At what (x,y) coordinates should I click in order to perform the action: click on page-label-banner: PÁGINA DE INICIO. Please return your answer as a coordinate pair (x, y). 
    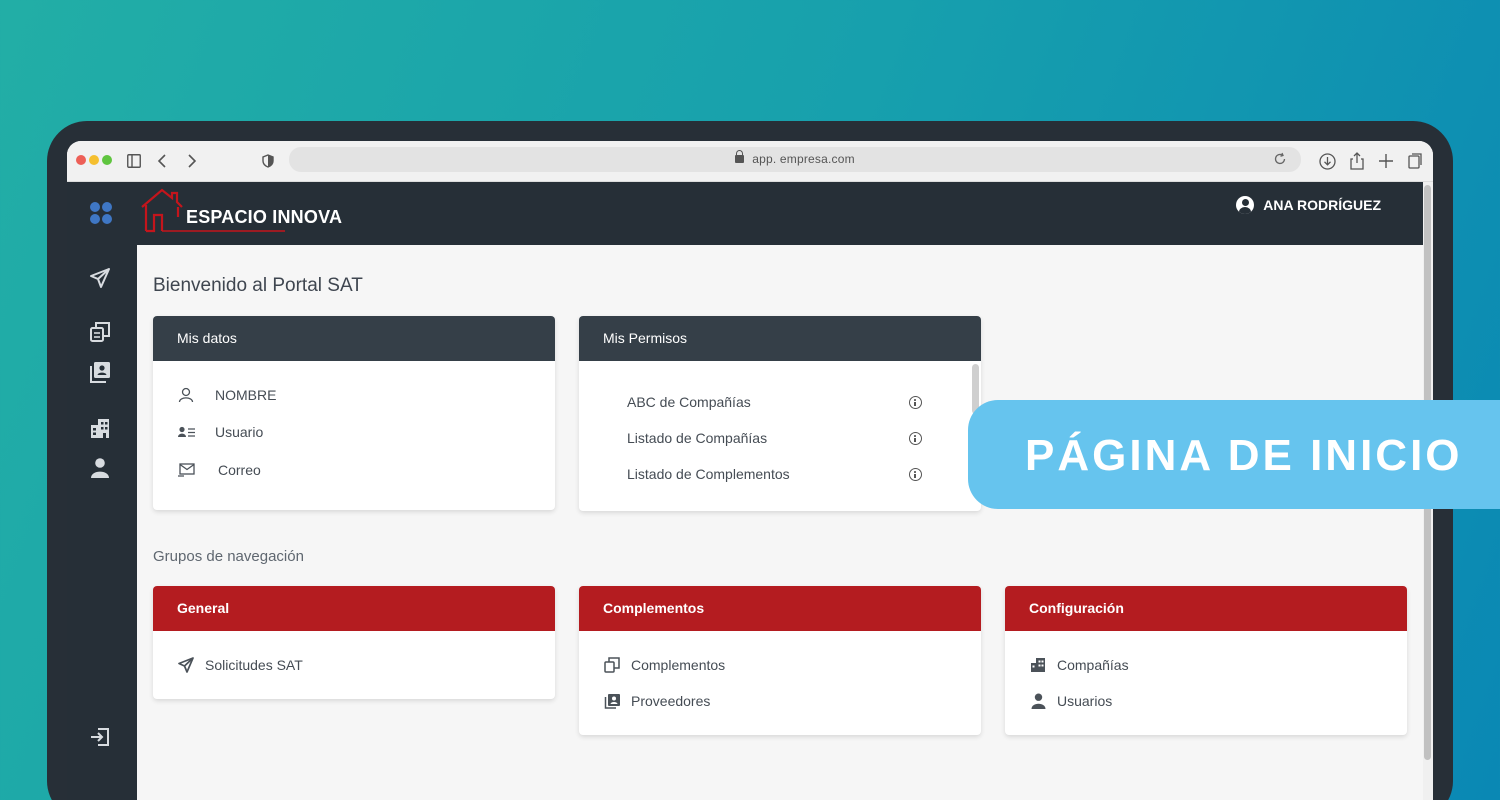
    Looking at the image, I should click on (1234, 454).